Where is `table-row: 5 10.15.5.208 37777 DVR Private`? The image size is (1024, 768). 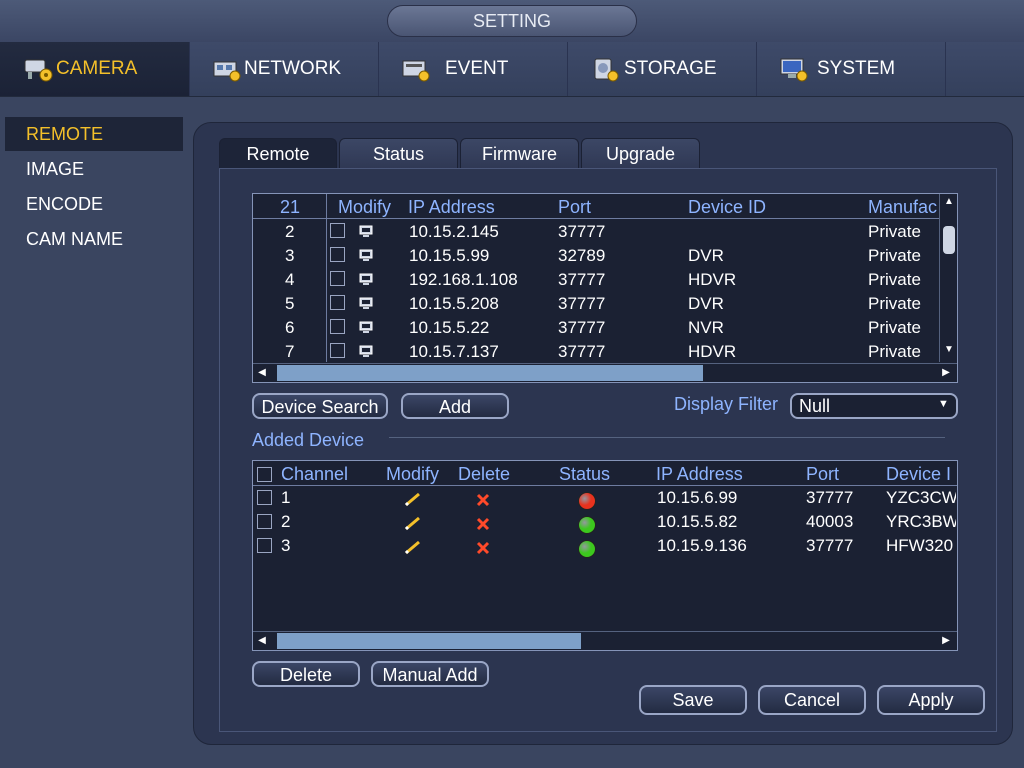 table-row: 5 10.15.5.208 37777 DVR Private is located at coordinates (596, 304).